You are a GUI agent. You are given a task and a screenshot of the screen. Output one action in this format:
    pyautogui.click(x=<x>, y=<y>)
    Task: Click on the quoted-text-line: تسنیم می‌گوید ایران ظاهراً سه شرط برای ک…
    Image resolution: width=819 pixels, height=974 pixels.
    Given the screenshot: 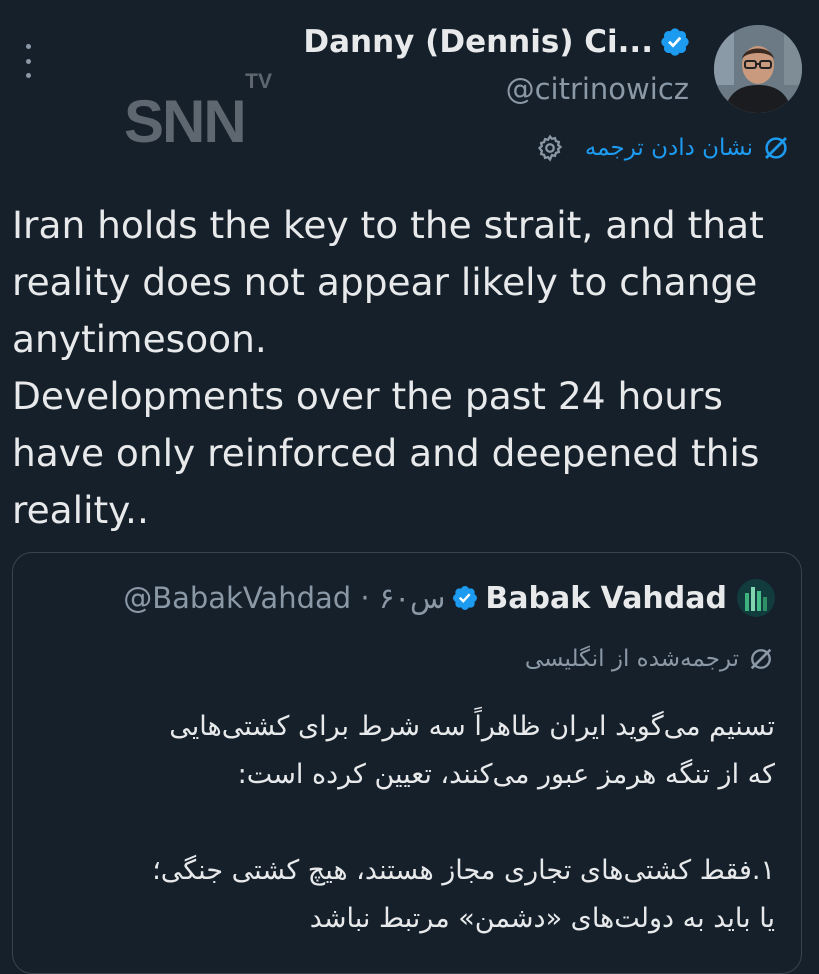 What is the action you would take?
    pyautogui.click(x=472, y=726)
    